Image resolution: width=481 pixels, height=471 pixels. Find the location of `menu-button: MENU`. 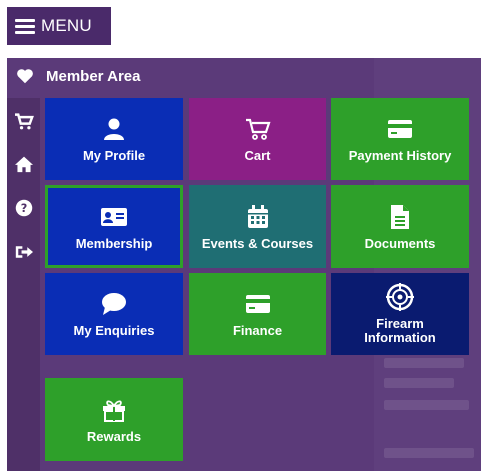

menu-button: MENU is located at coordinates (59, 26).